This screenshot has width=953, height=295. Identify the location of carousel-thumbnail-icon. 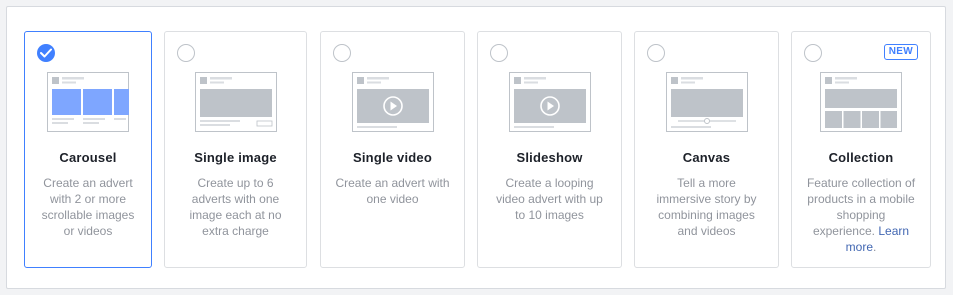
(88, 102).